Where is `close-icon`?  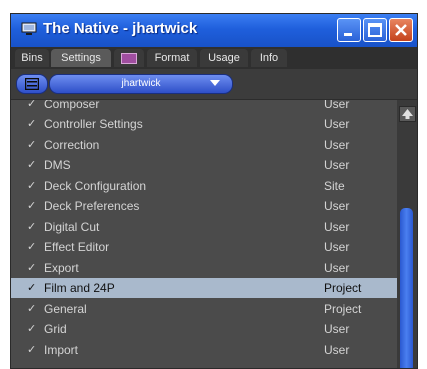
close-icon is located at coordinates (401, 30).